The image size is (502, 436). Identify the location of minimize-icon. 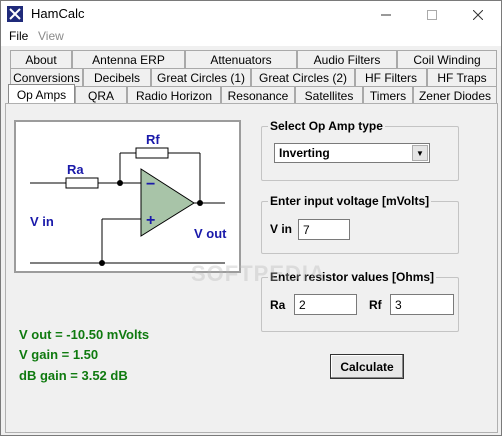
(386, 14).